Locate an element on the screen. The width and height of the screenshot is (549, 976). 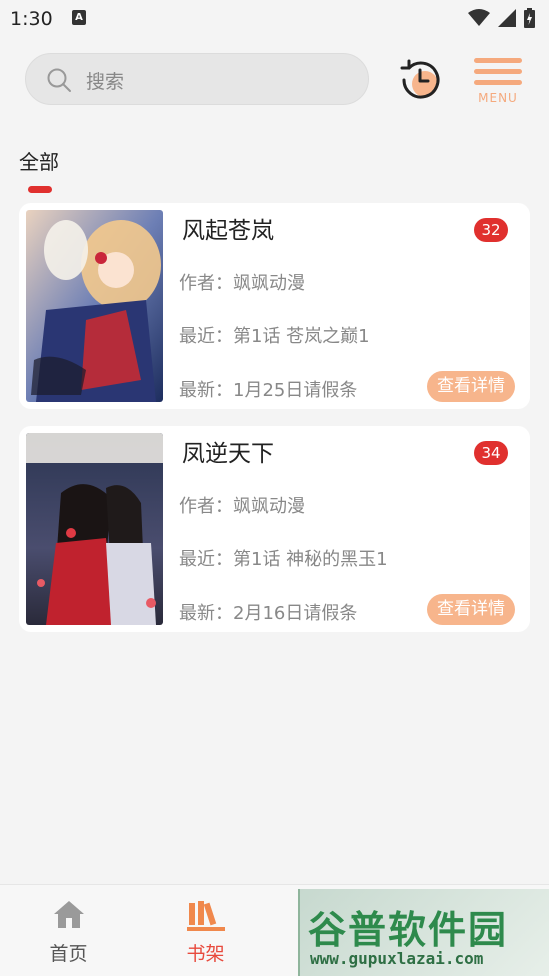
nav-label: 书架 is located at coordinates (205, 954).